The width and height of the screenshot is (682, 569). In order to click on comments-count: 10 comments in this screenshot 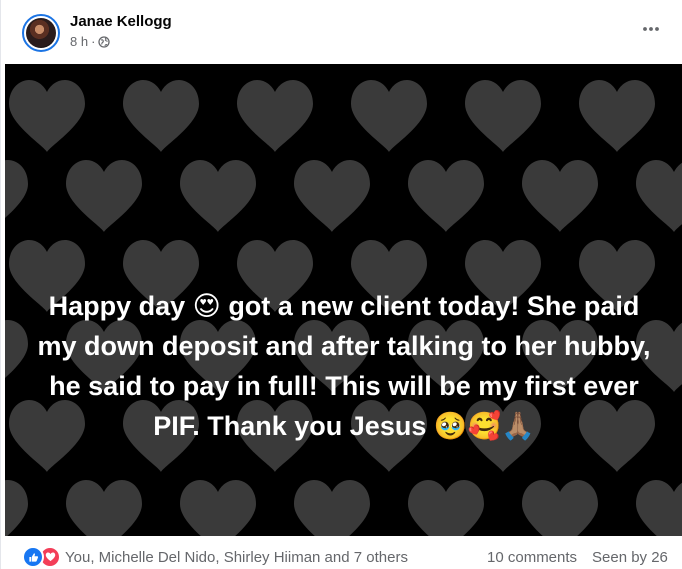, I will do `click(532, 557)`.